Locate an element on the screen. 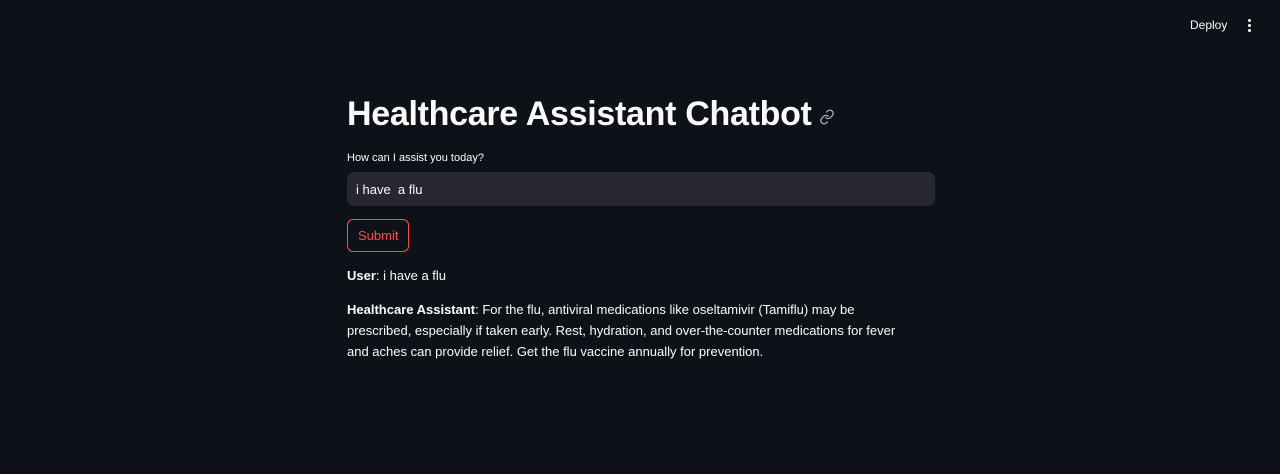 The width and height of the screenshot is (1280, 474). user-message: User: i have a flu is located at coordinates (641, 275).